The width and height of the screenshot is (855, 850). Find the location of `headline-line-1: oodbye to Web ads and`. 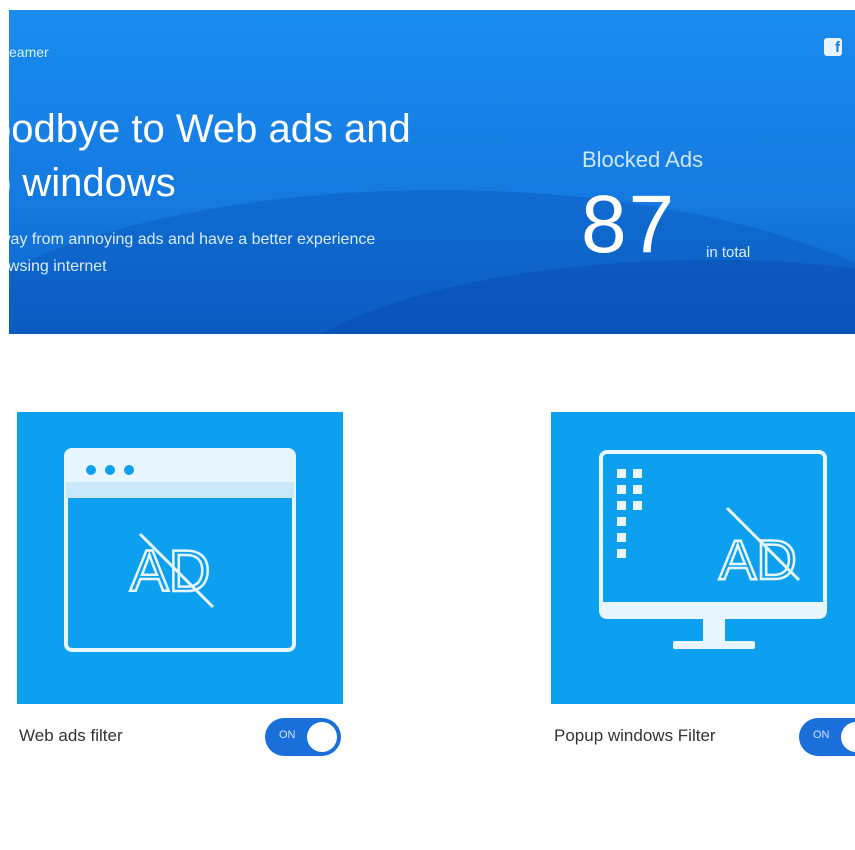

headline-line-1: oodbye to Web ads and is located at coordinates (210, 129).